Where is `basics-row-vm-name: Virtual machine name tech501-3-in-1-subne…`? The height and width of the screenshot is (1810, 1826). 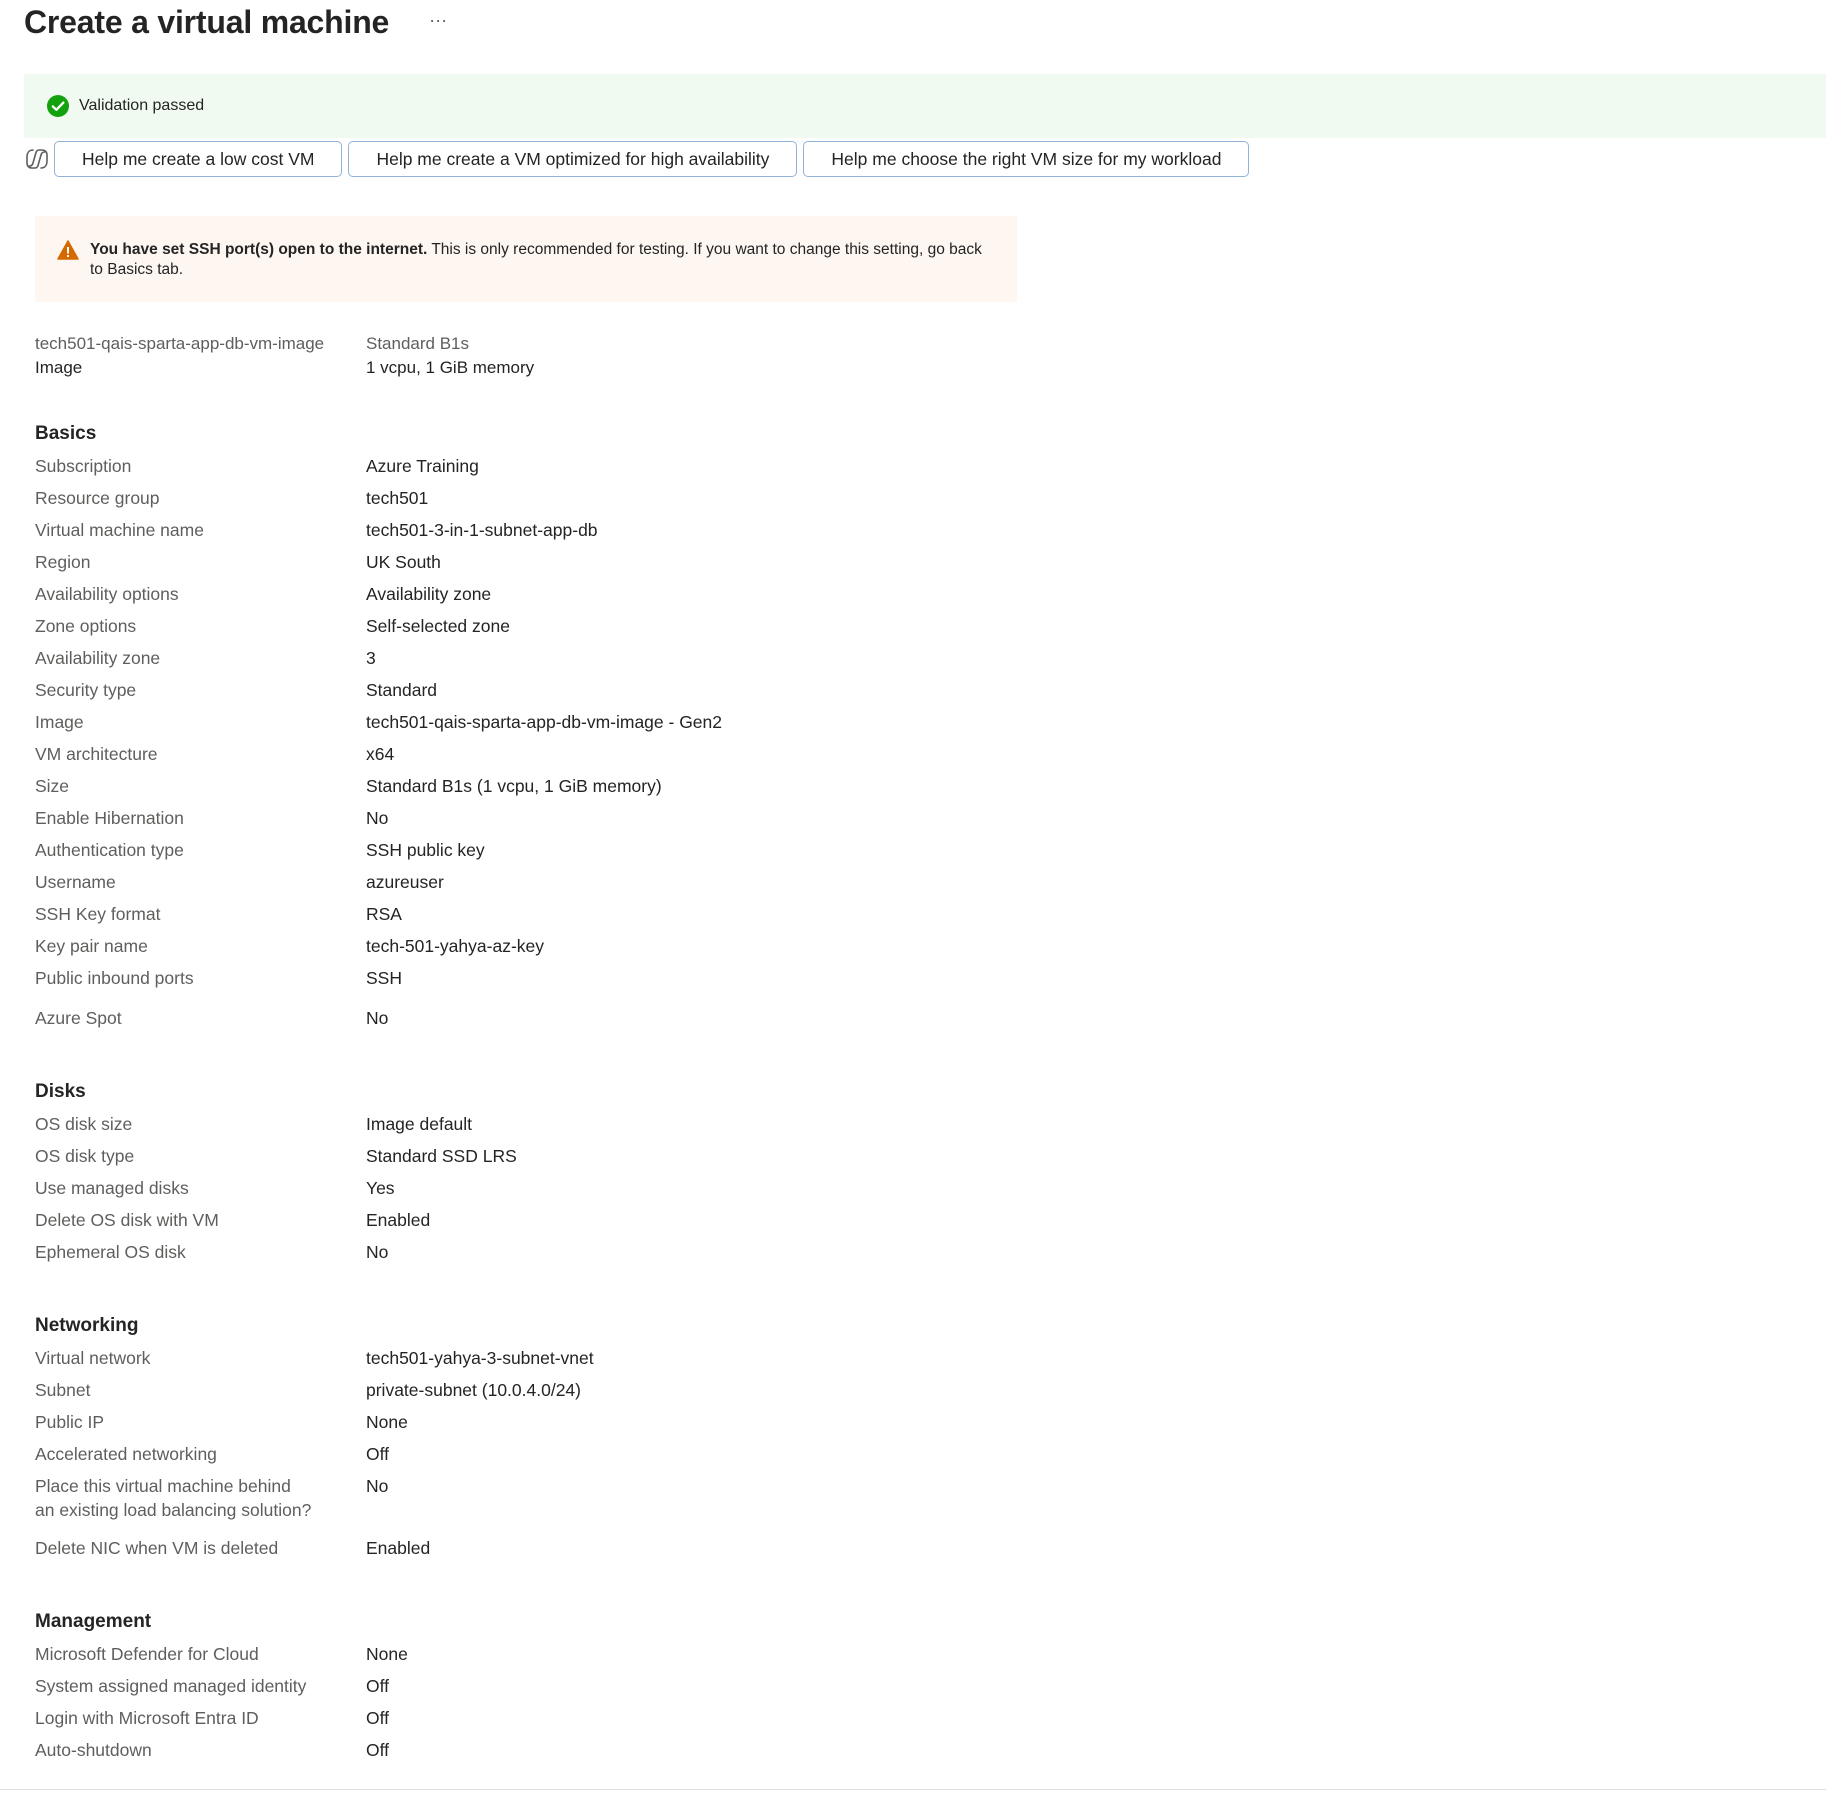 basics-row-vm-name: Virtual machine name tech501-3-in-1-subne… is located at coordinates (635, 534).